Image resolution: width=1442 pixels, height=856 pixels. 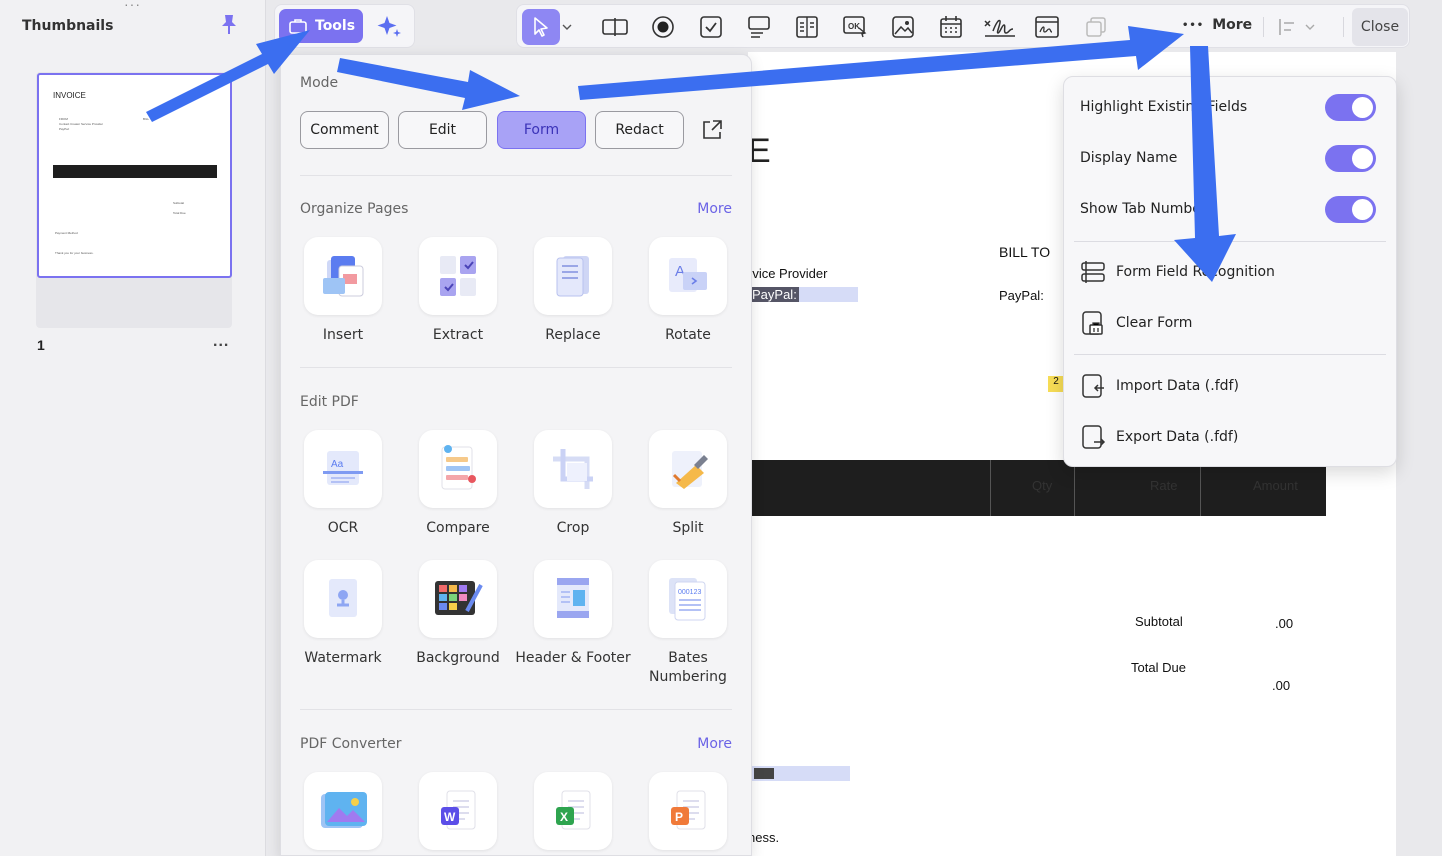 What do you see at coordinates (179, 203) in the screenshot?
I see `mini-subtotal: Subtotal` at bounding box center [179, 203].